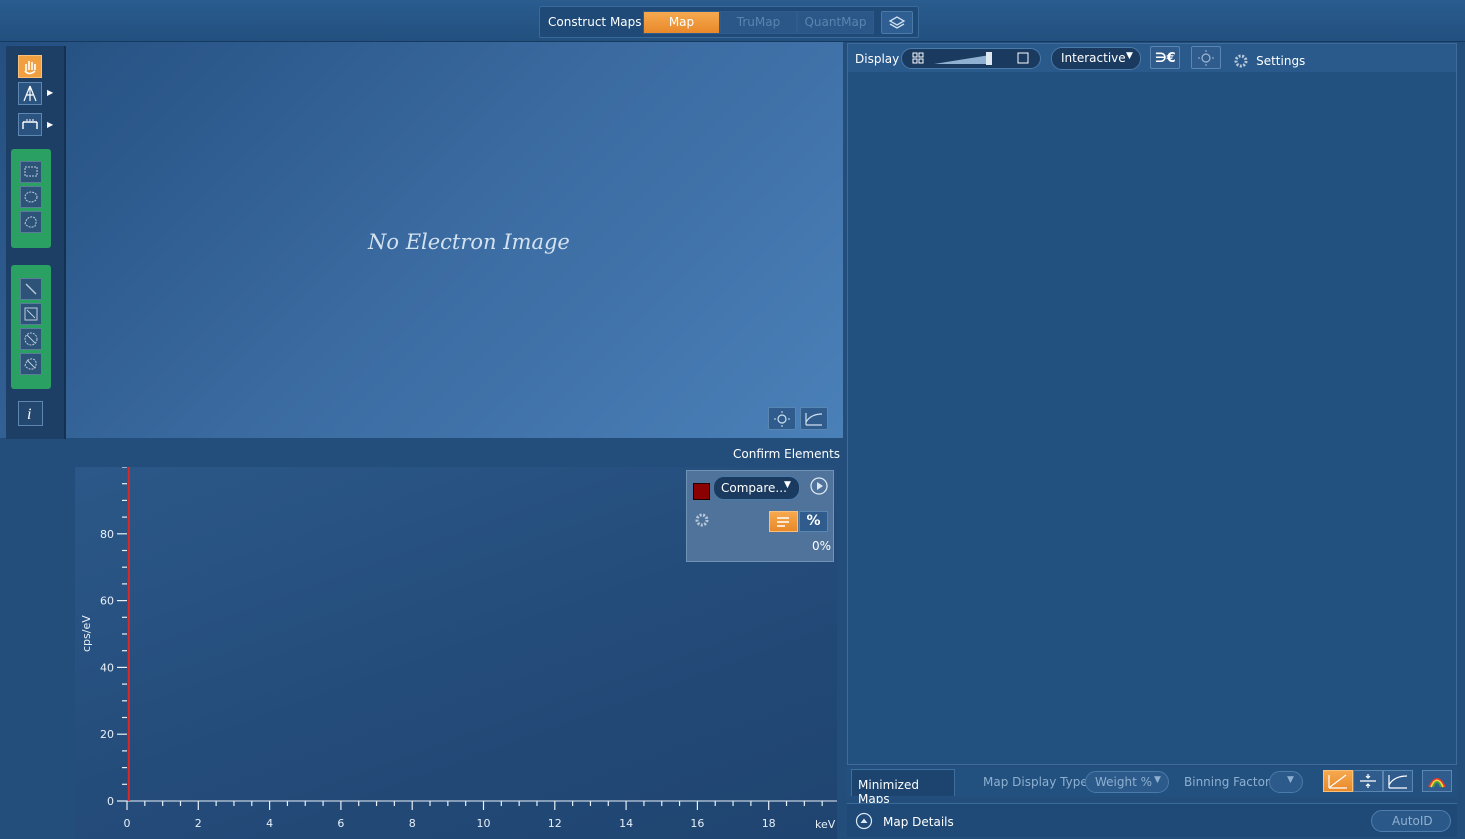  I want to click on link-button: ∋€, so click(1165, 57).